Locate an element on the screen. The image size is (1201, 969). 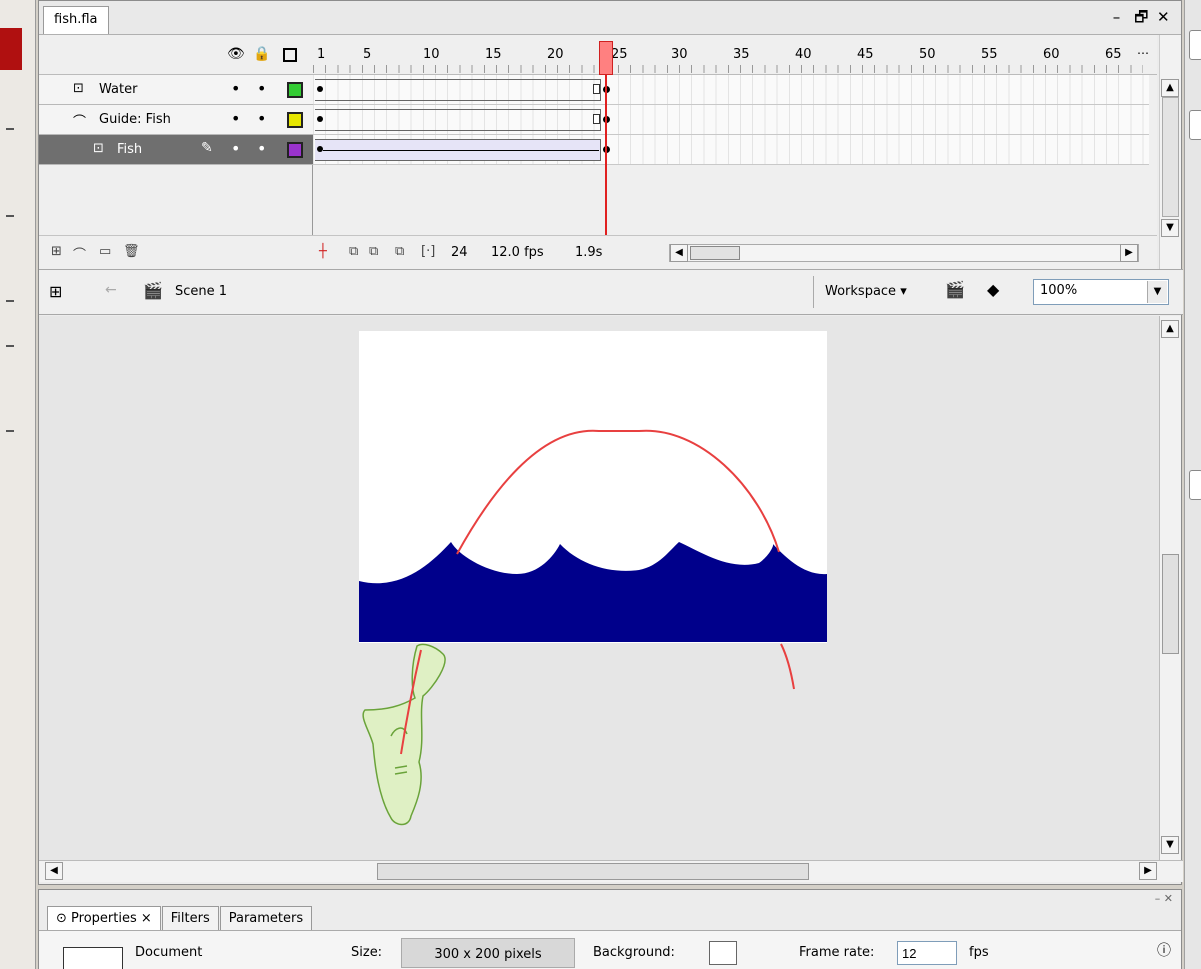
restore-button: 🗗 is located at coordinates (1141, 19).